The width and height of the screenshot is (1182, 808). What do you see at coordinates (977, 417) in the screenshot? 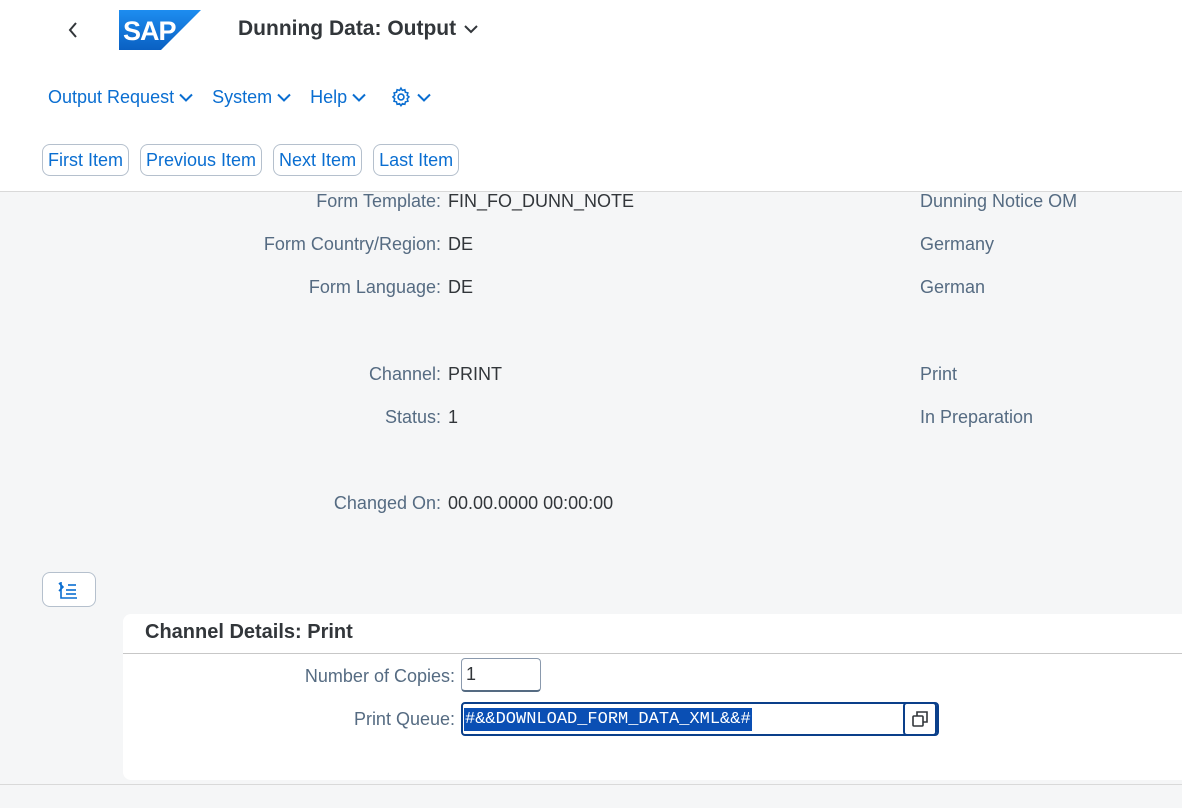
I see `status-description: In Preparation` at bounding box center [977, 417].